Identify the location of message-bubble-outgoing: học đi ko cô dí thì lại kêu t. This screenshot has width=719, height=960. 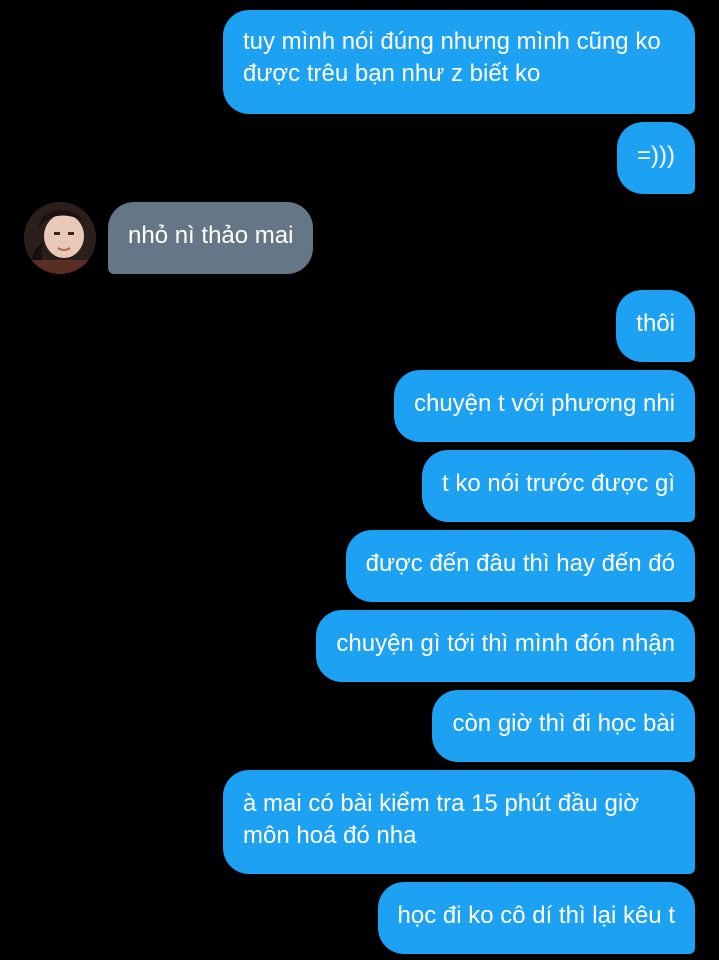
(536, 918).